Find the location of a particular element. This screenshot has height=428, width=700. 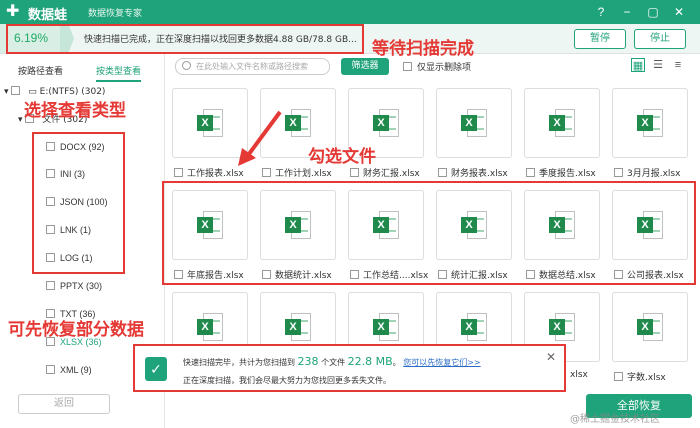

popup-text: 。 is located at coordinates (396, 362).